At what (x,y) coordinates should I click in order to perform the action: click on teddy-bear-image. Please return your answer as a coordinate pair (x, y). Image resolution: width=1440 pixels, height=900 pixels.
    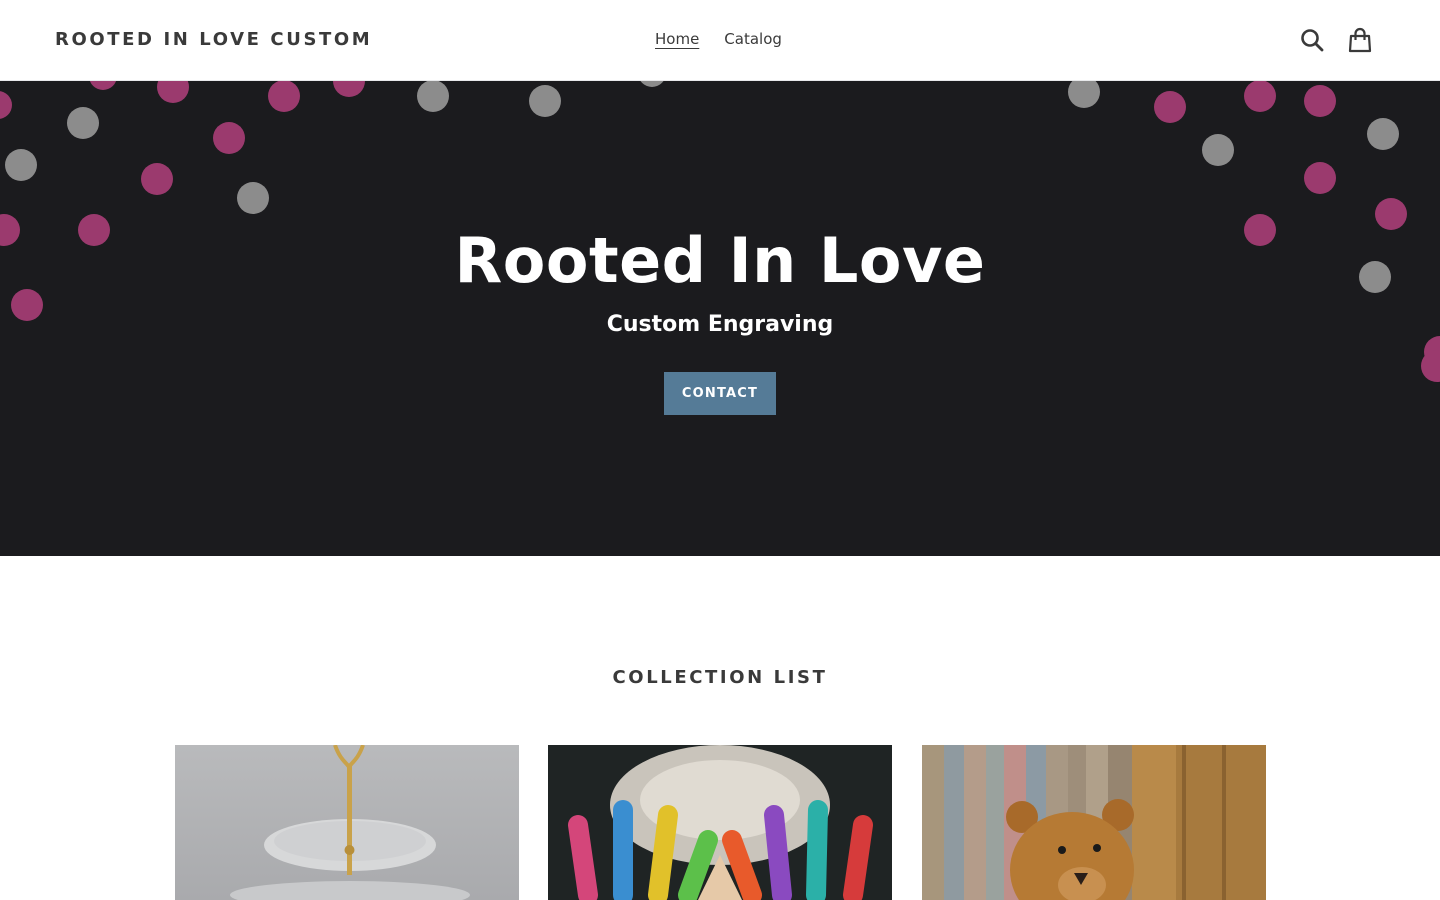
    Looking at the image, I should click on (1094, 822).